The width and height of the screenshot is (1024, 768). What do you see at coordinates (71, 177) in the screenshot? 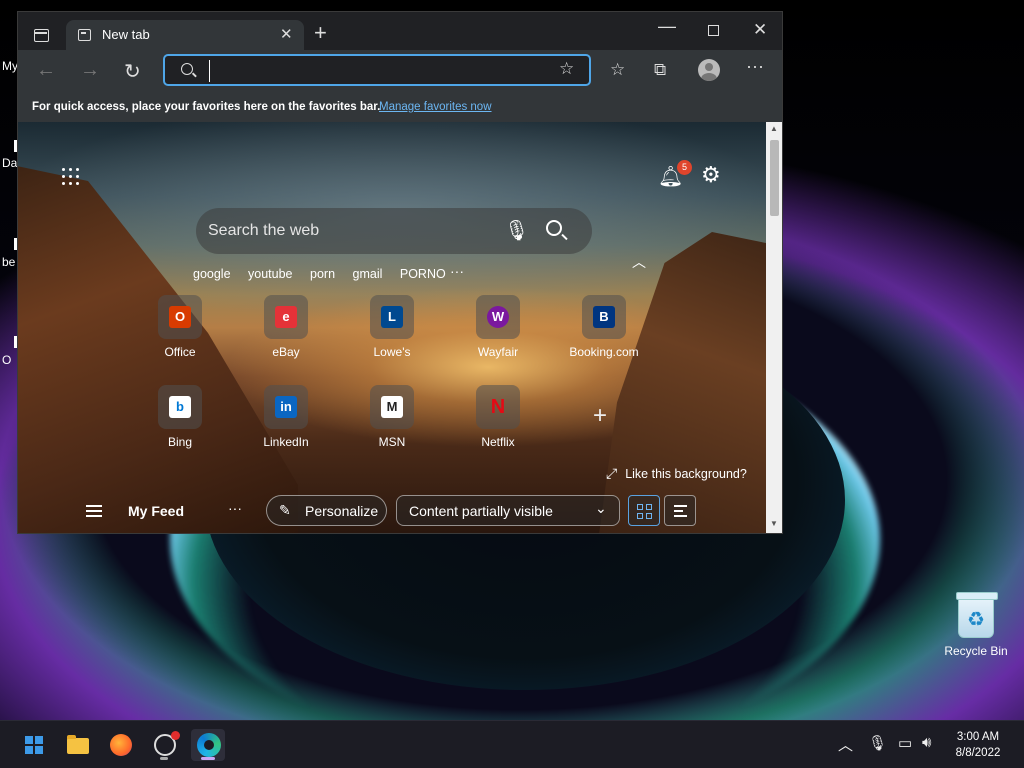
I see `app-launcher-icon` at bounding box center [71, 177].